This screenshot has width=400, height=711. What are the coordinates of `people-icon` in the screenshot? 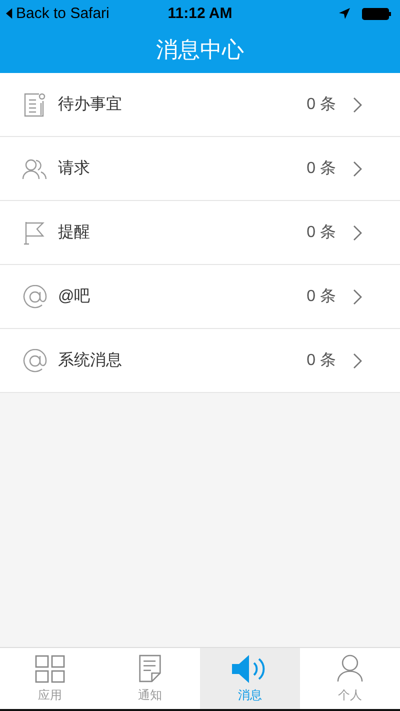 It's located at (35, 169).